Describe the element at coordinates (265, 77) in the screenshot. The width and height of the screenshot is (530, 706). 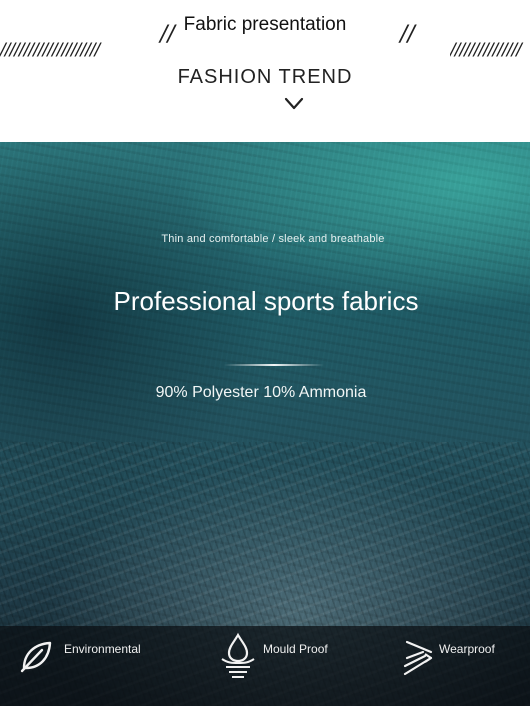
I see `section-subtitle: FASHION TREND` at that location.